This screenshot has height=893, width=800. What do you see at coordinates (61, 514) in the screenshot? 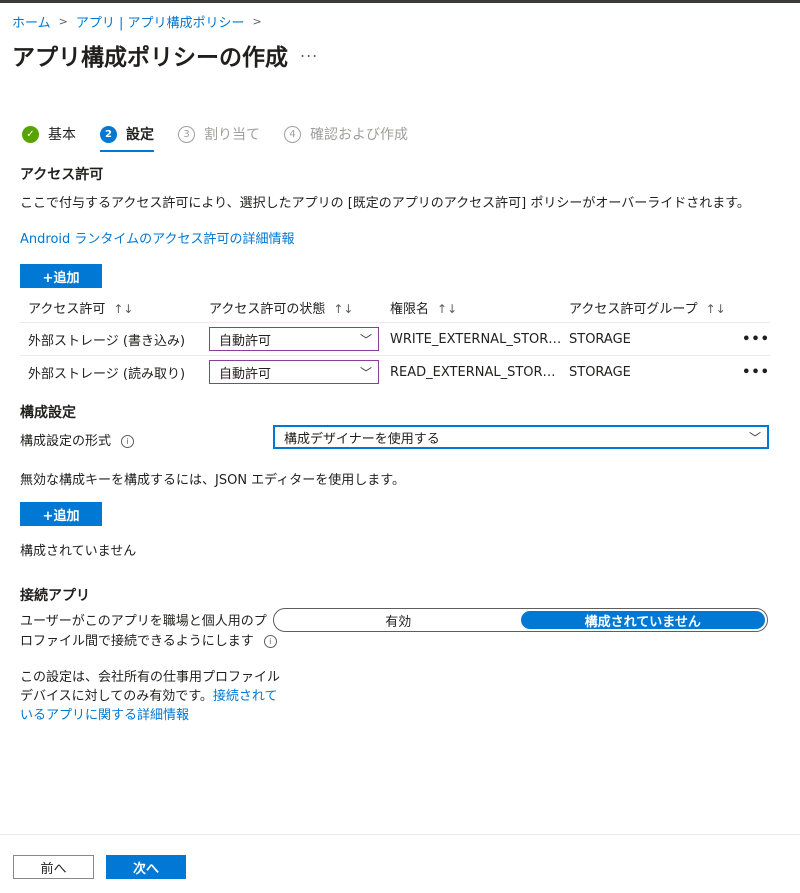
I see `add-config-button: +追加` at bounding box center [61, 514].